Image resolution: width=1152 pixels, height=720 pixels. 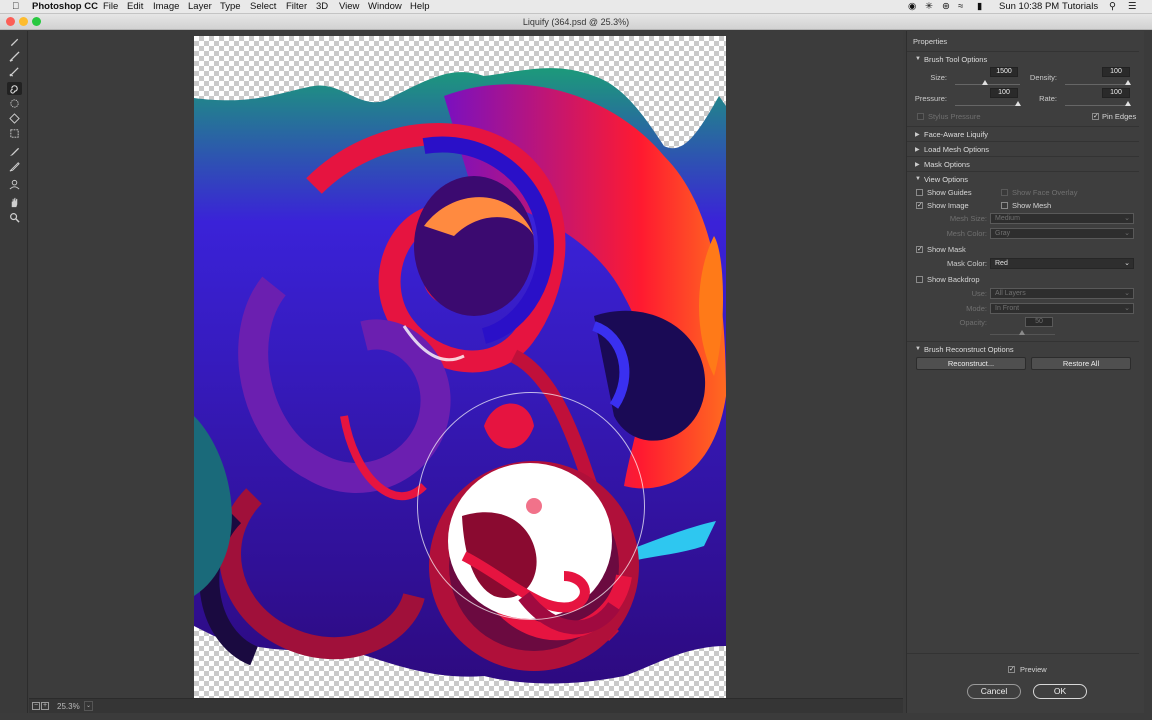 What do you see at coordinates (1116, 72) in the screenshot?
I see `density-input: 100` at bounding box center [1116, 72].